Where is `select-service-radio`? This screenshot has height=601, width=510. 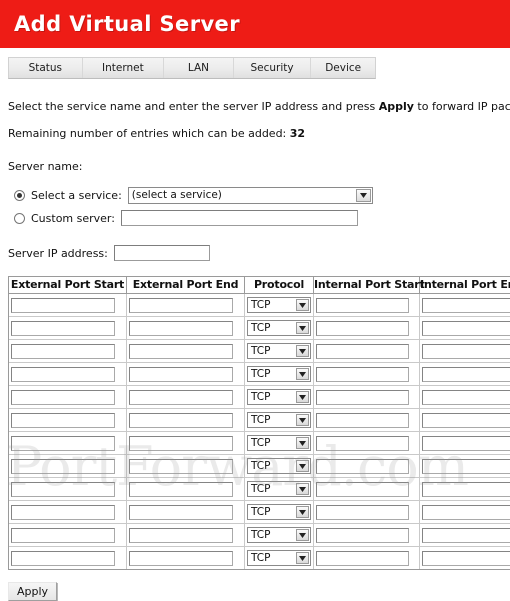
select-service-radio is located at coordinates (19, 195).